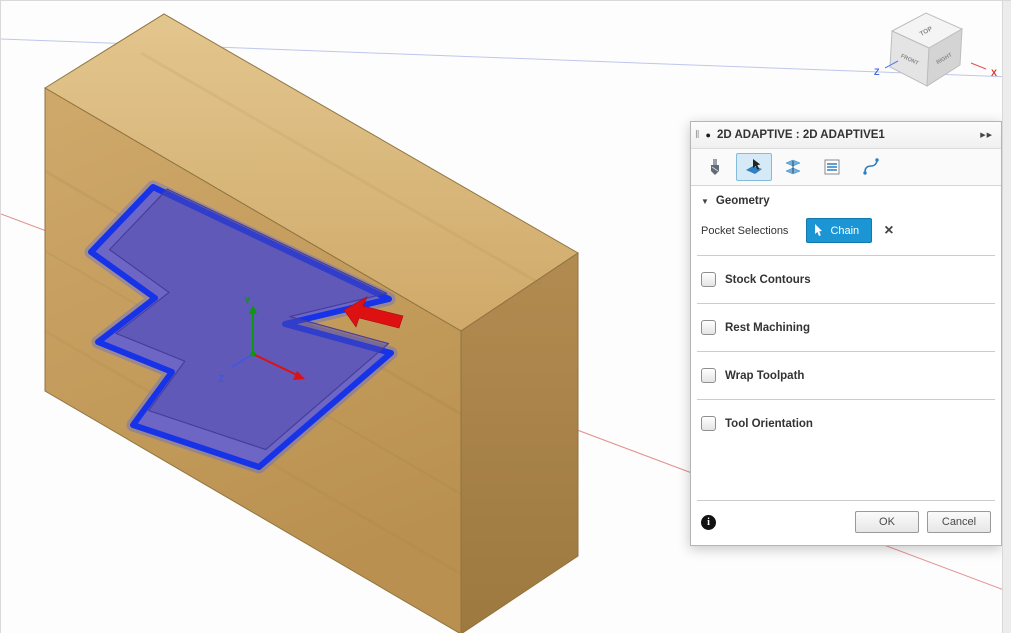 This screenshot has width=1011, height=633. I want to click on viewcube-z-label: Z, so click(877, 72).